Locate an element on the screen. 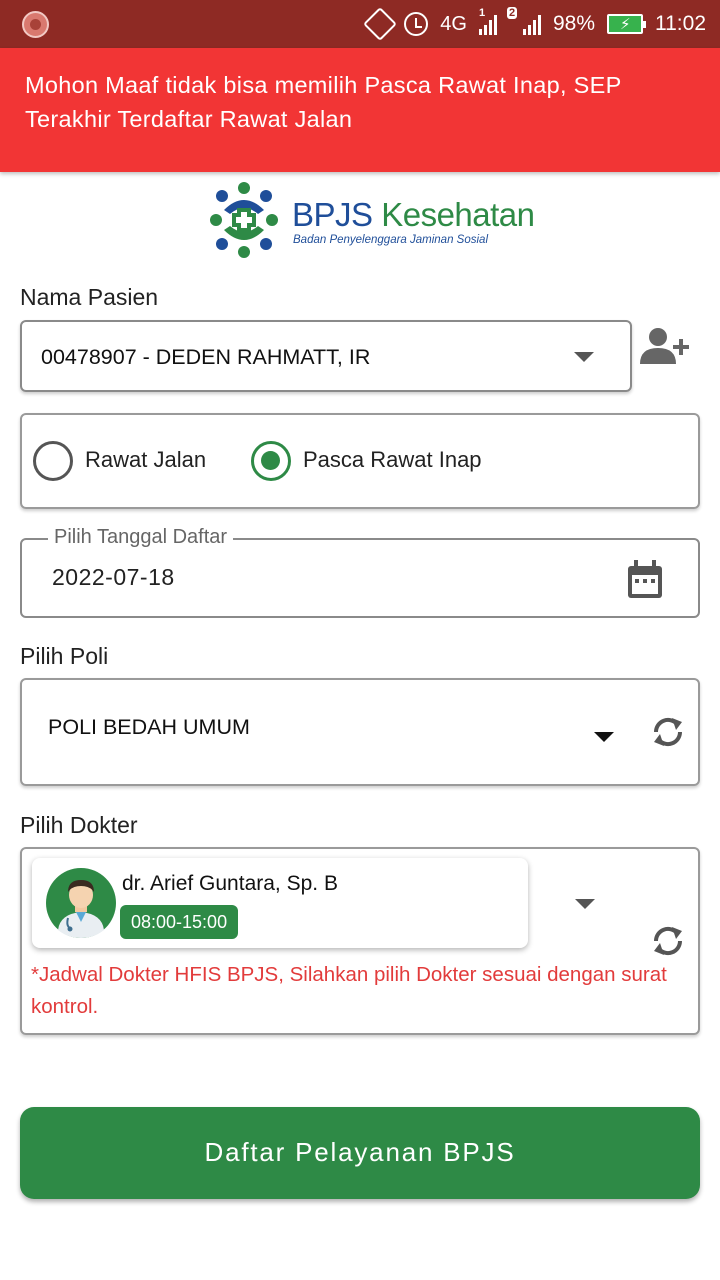  sim1-index: 1 is located at coordinates (482, 13).